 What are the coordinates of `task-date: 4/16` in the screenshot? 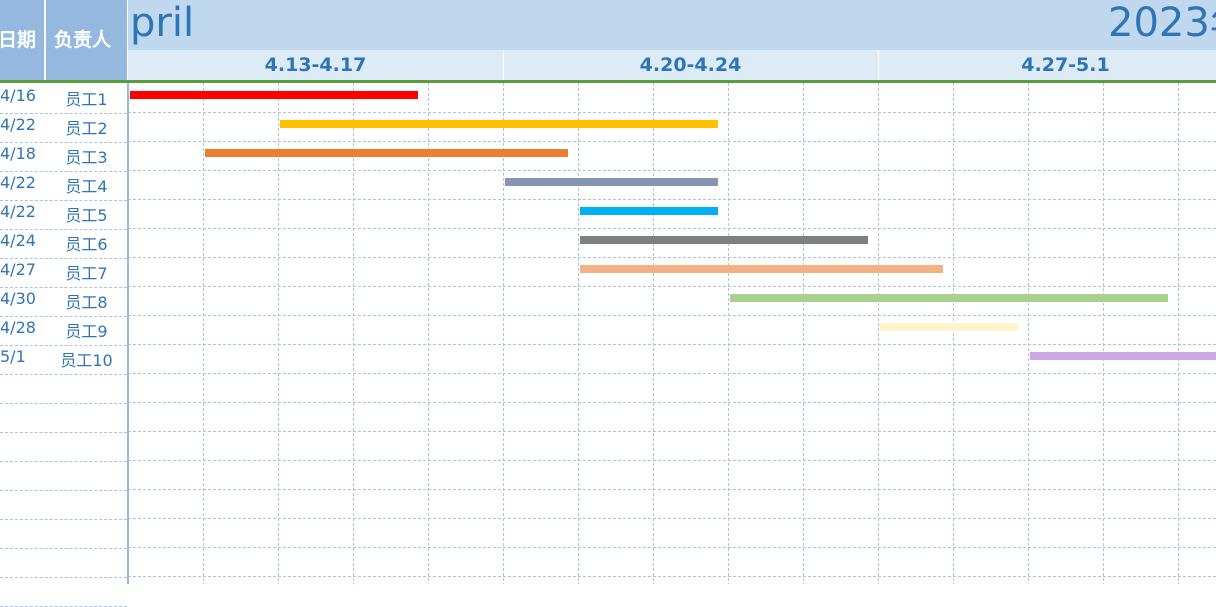 It's located at (22, 95).